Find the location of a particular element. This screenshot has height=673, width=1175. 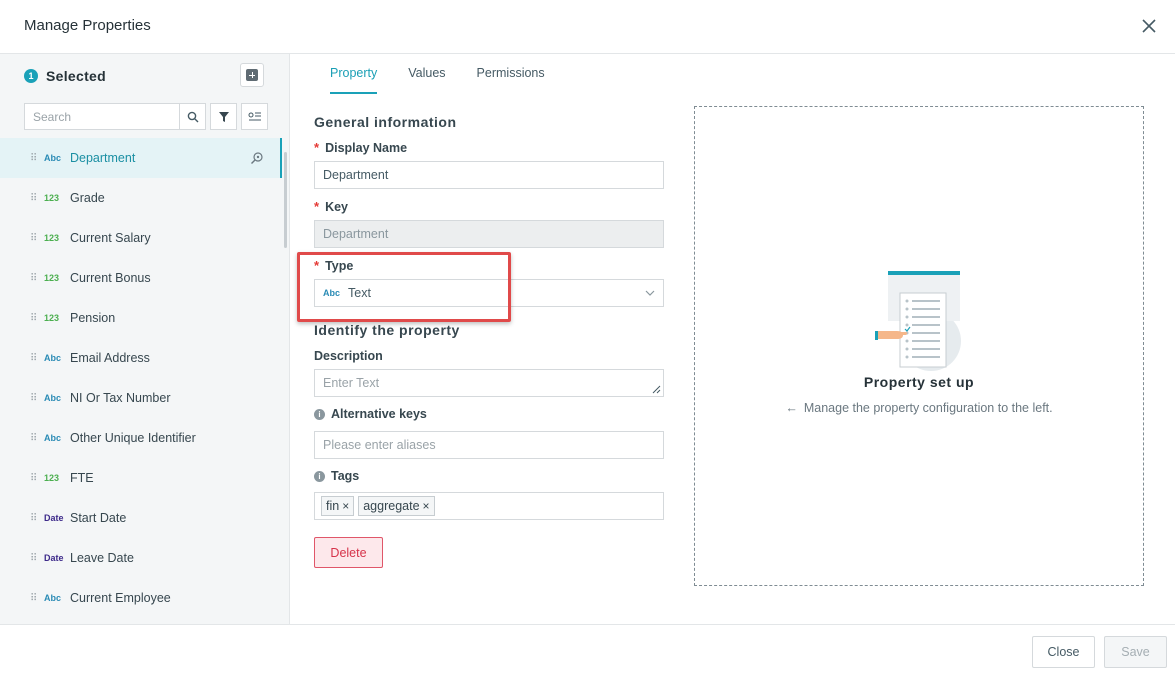

property-name: Start Date is located at coordinates (98, 518).